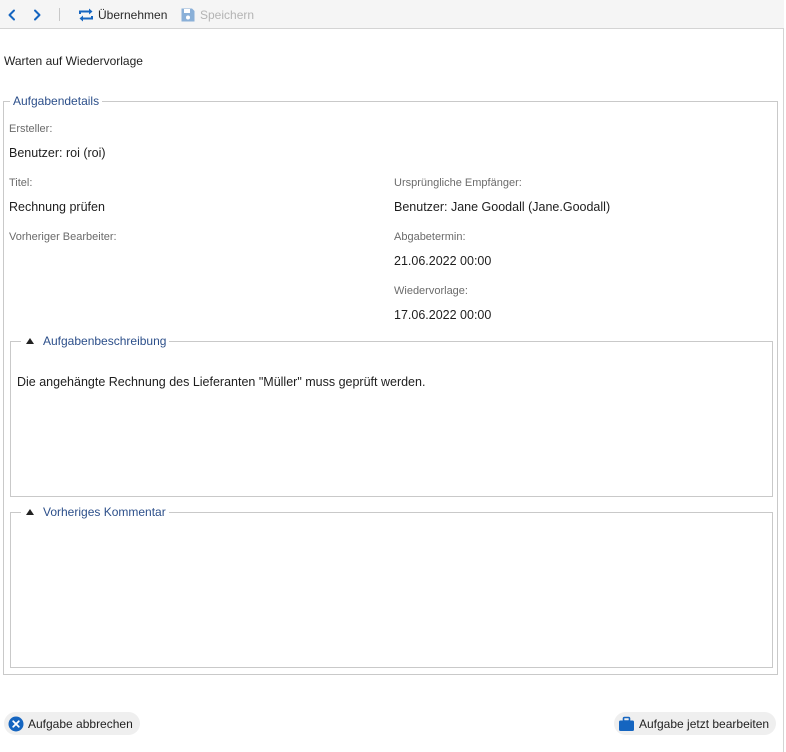  Describe the element at coordinates (104, 512) in the screenshot. I see `previous-comment-legend: Vorheriges Kommentar` at that location.